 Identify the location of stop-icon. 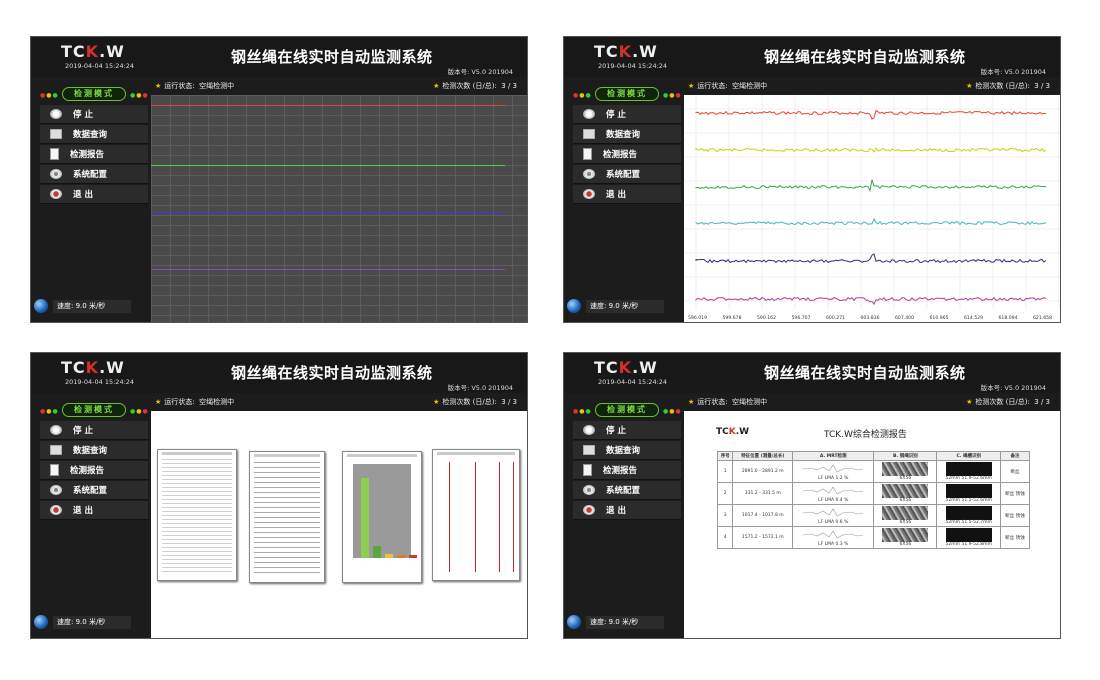
(56, 114).